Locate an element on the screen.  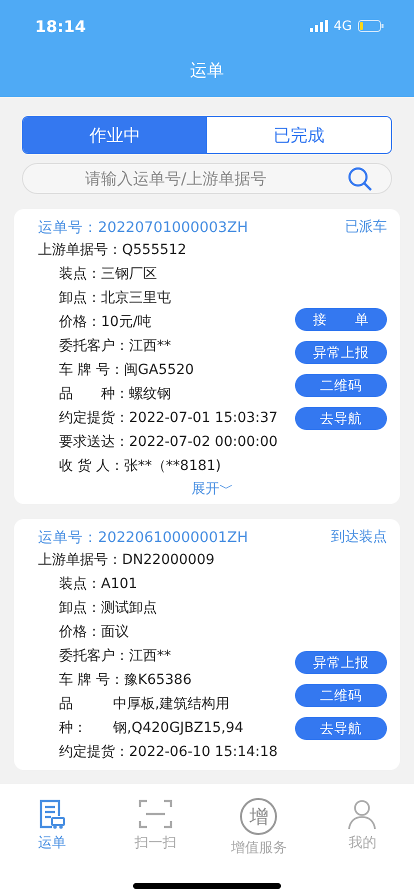
network-type: 4G is located at coordinates (343, 26).